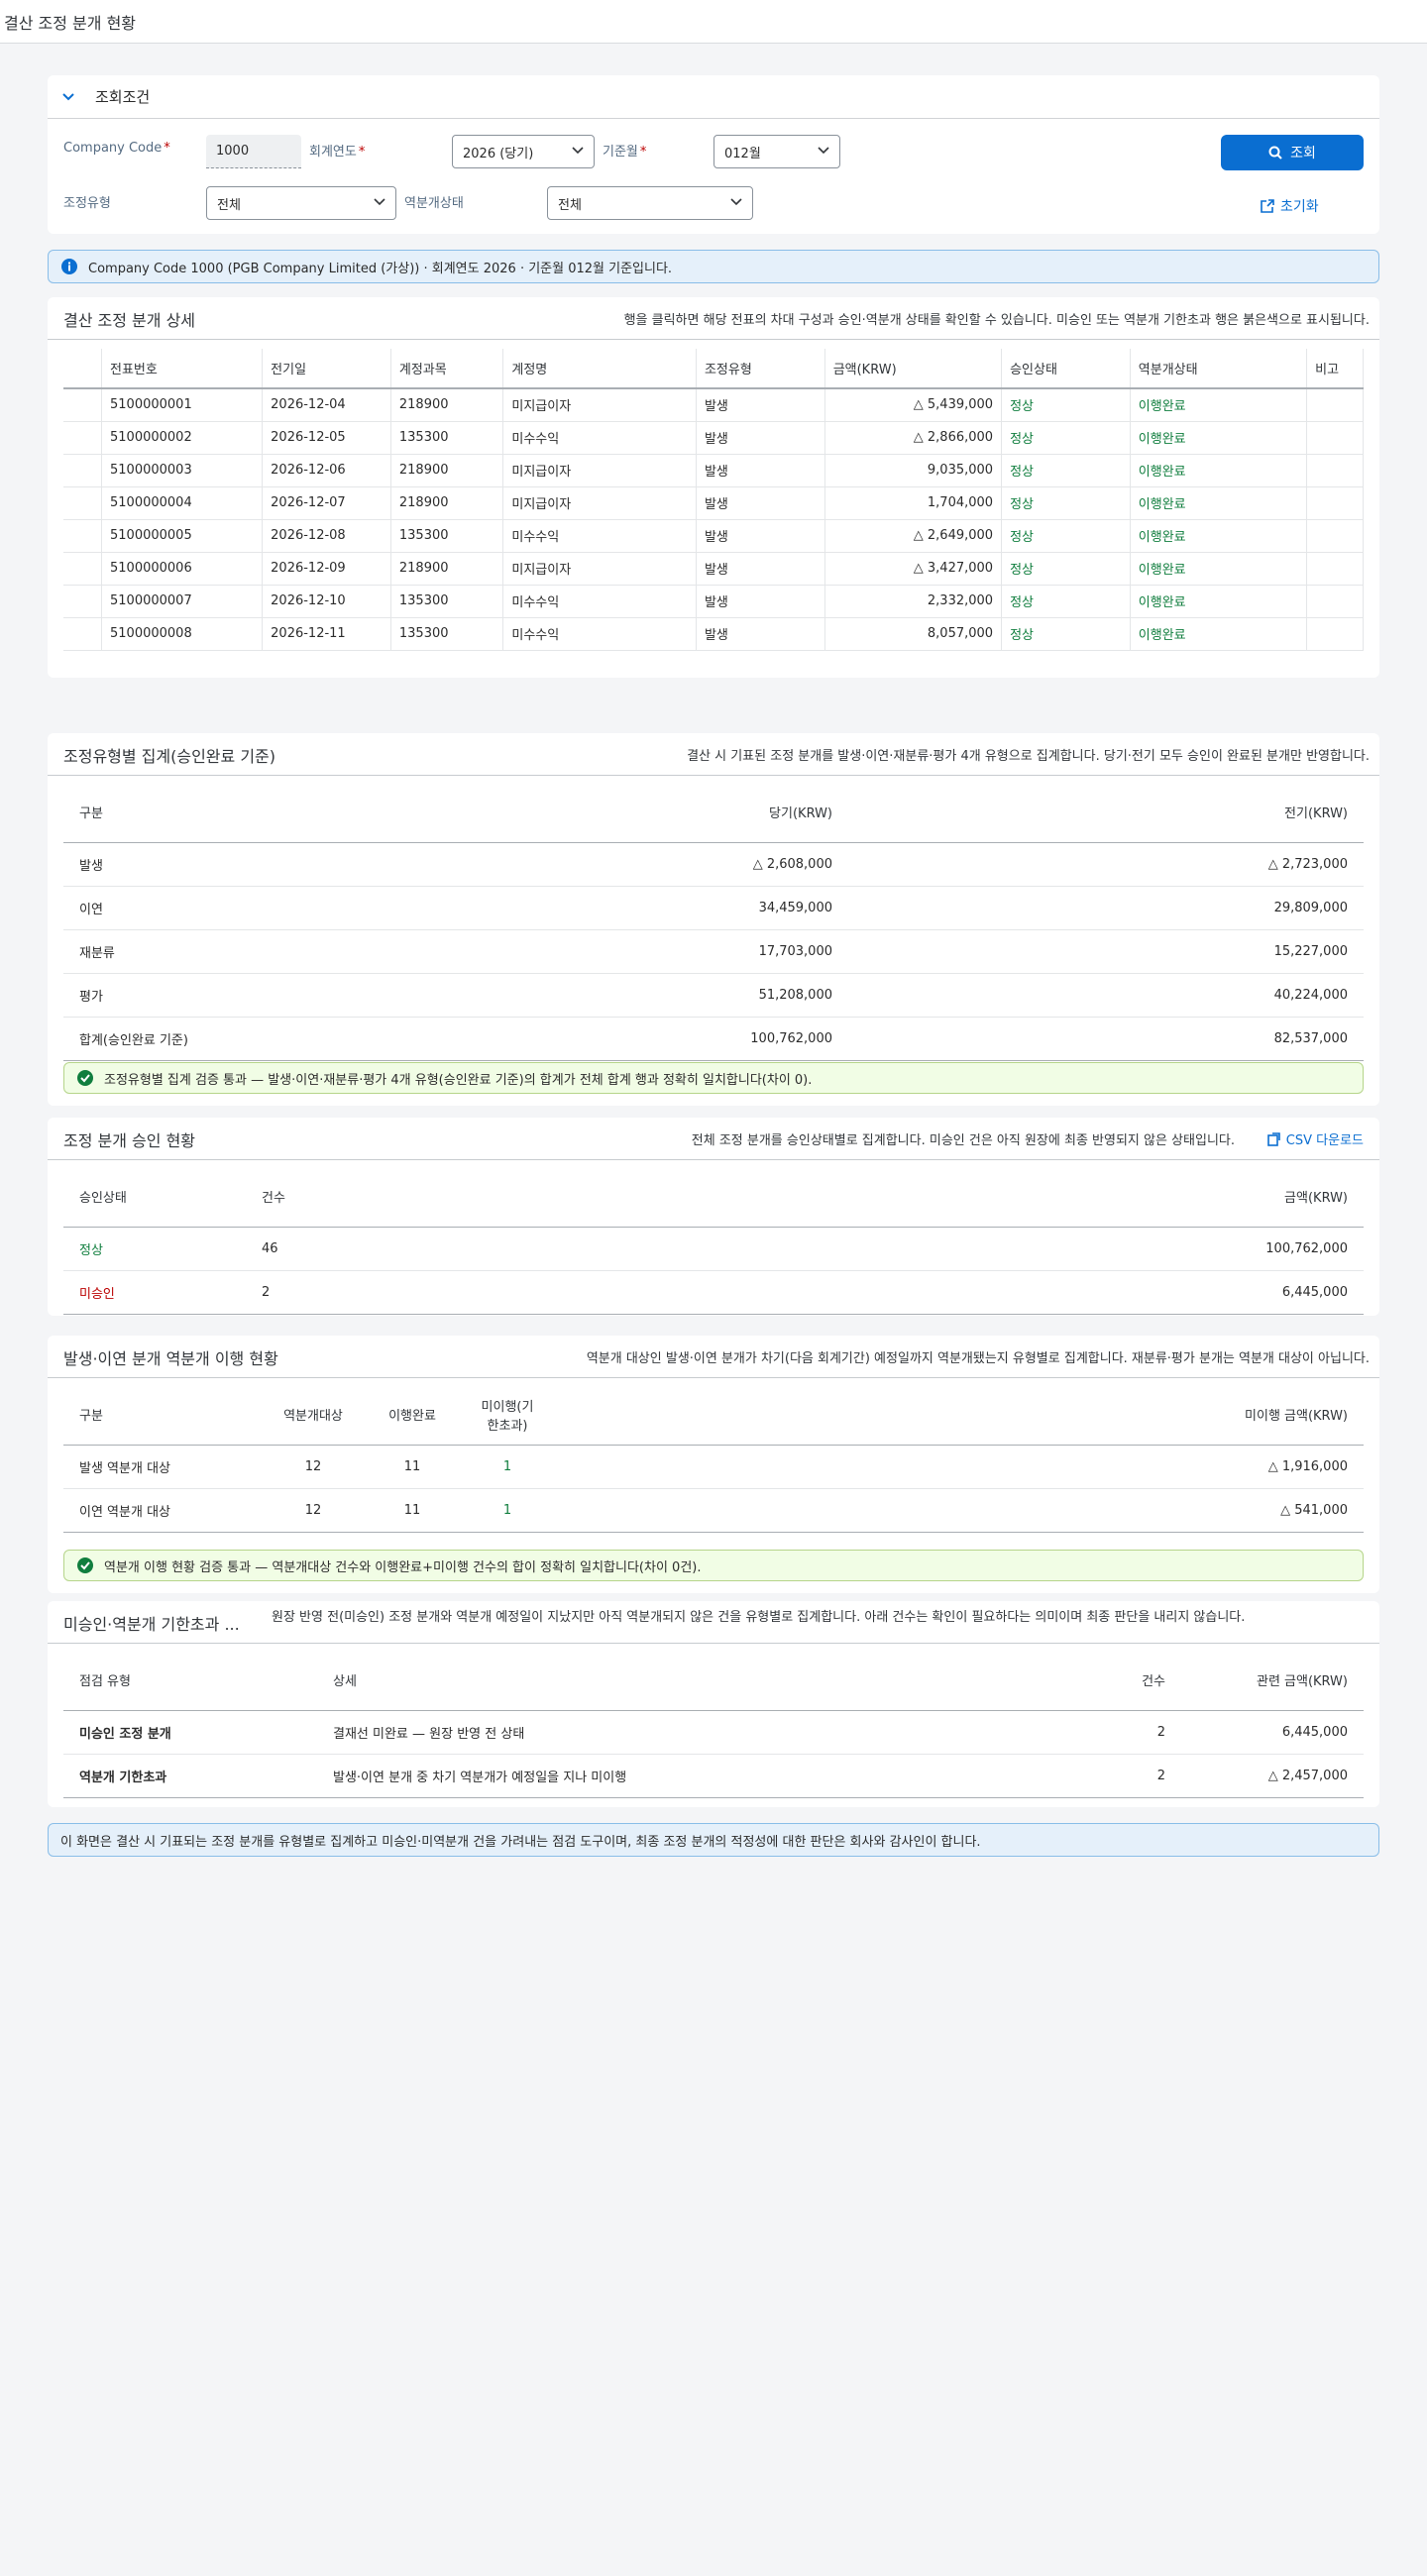 The image size is (1427, 2576). What do you see at coordinates (904, 1249) in the screenshot?
I see `table-cell: 100,762,000` at bounding box center [904, 1249].